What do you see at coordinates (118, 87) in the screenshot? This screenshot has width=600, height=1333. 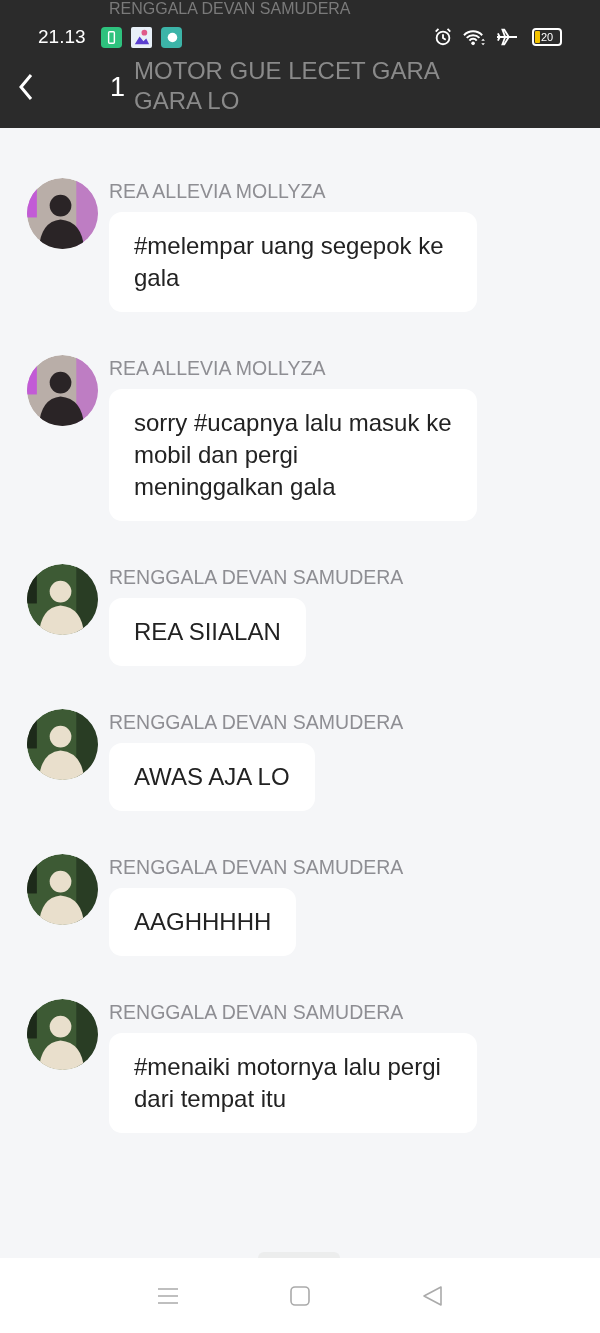 I see `page-title: 1` at bounding box center [118, 87].